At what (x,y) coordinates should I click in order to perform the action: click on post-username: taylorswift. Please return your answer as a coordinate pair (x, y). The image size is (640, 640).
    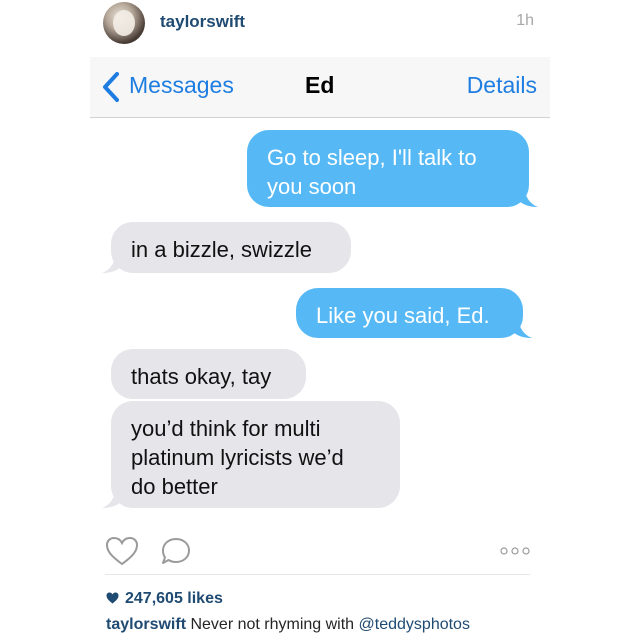
    Looking at the image, I should click on (202, 22).